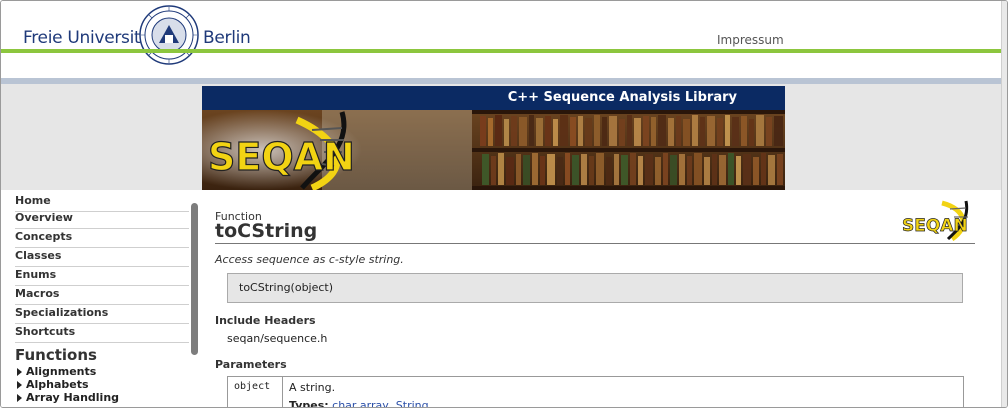 This screenshot has height=408, width=1008. I want to click on function-group-alphabets: Alphabets, so click(53, 385).